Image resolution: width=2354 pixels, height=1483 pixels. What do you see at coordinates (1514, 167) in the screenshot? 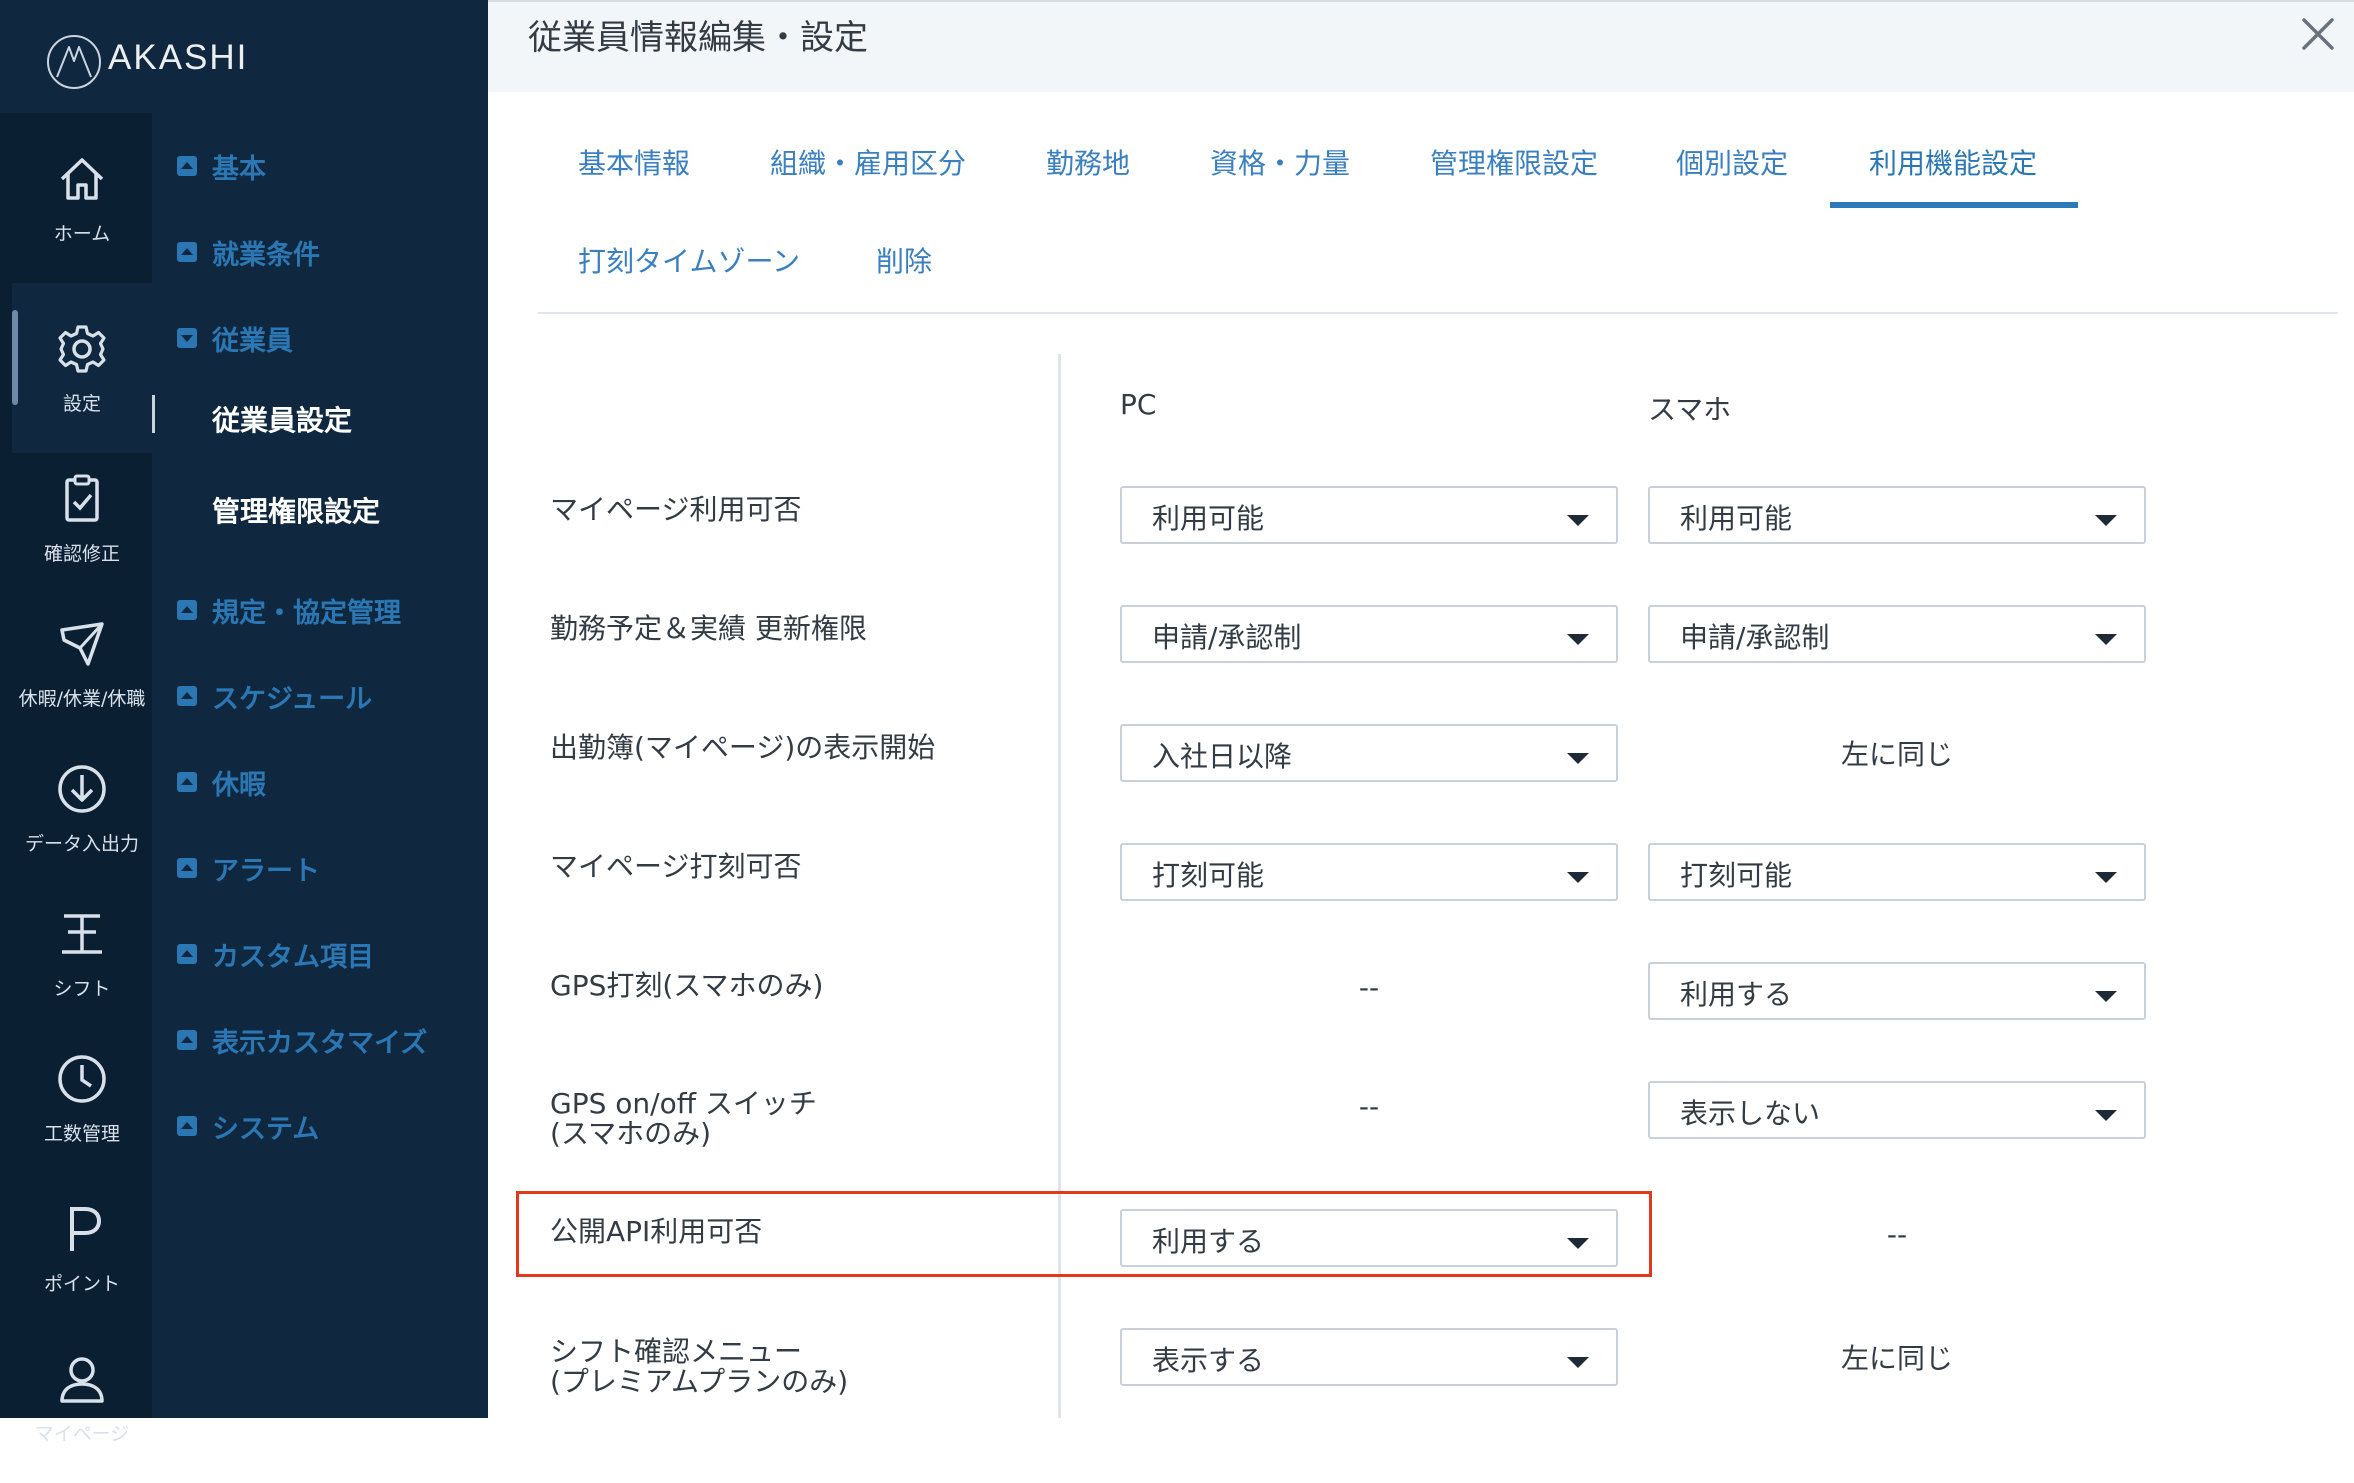
I see `tab-admin-permissions: 管理権限設定` at bounding box center [1514, 167].